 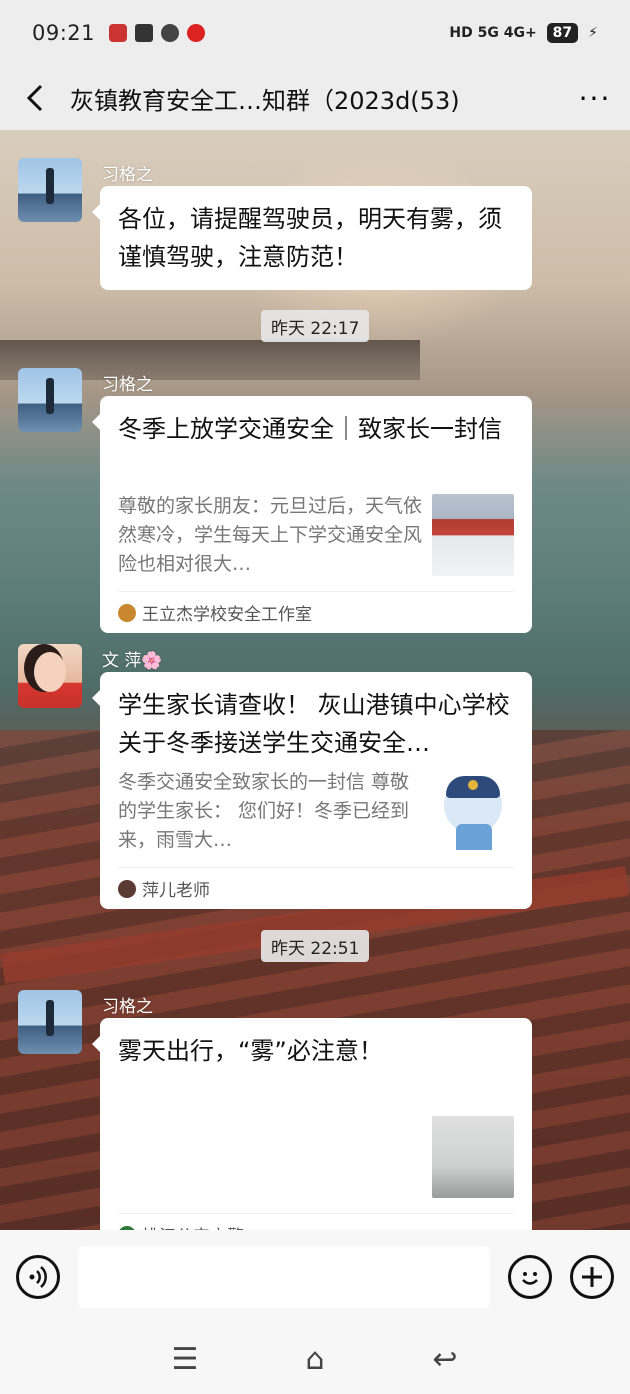 I want to click on plus-icon, so click(x=592, y=1277).